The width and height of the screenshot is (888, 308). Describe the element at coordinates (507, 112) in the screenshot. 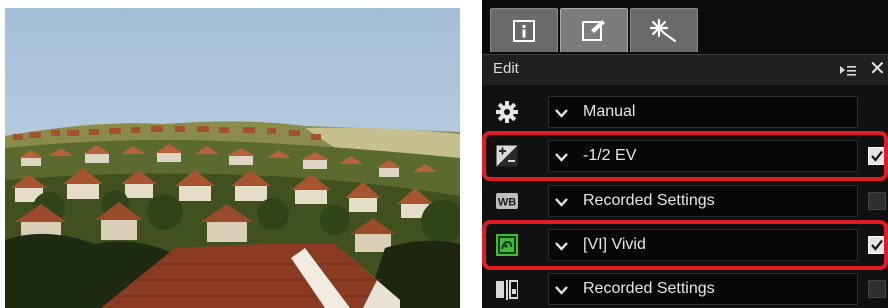

I see `gear-icon` at that location.